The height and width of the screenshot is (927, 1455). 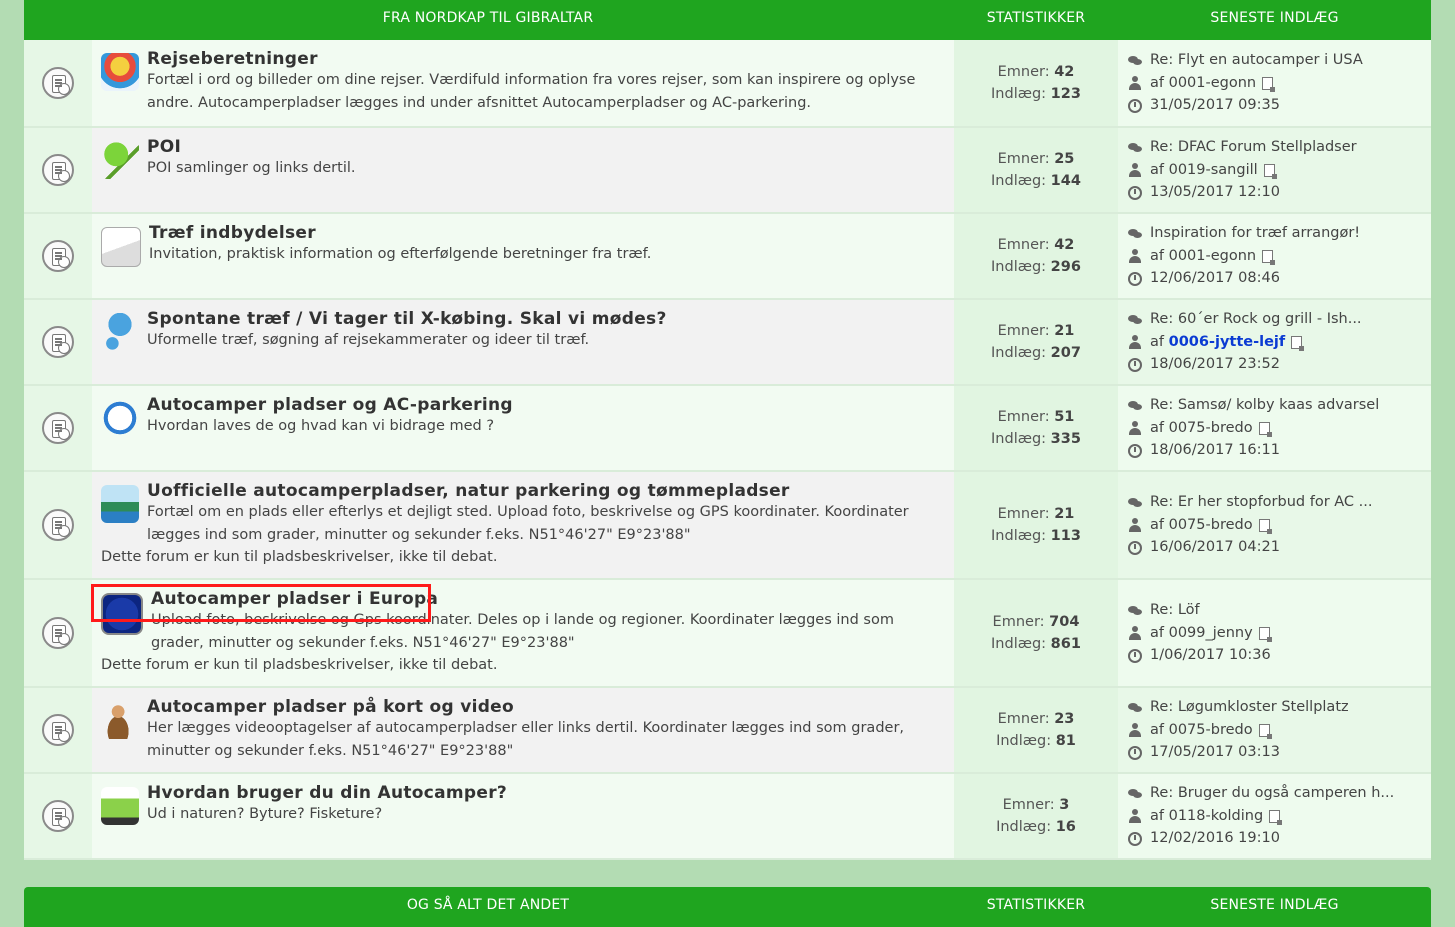 What do you see at coordinates (120, 332) in the screenshot?
I see `umbrella-icon` at bounding box center [120, 332].